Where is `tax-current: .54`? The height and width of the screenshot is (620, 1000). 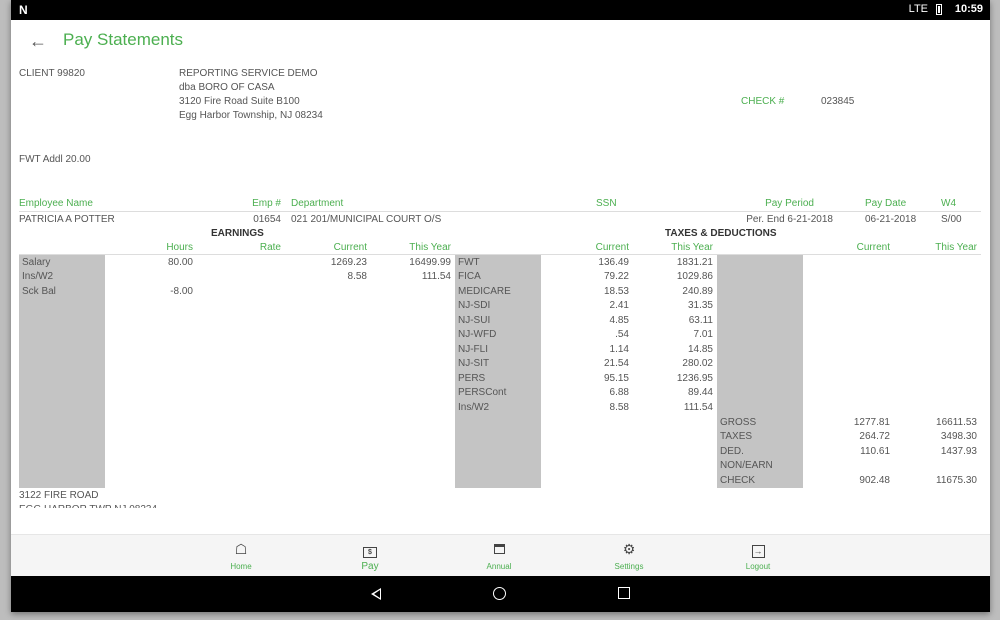 tax-current: .54 is located at coordinates (622, 334).